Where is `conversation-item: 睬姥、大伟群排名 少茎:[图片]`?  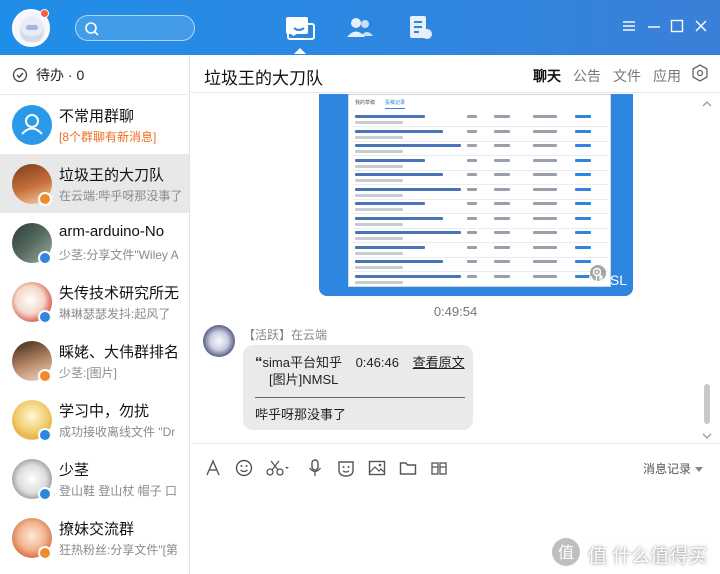 conversation-item: 睬姥、大伟群排名 少茎:[图片] is located at coordinates (94, 360).